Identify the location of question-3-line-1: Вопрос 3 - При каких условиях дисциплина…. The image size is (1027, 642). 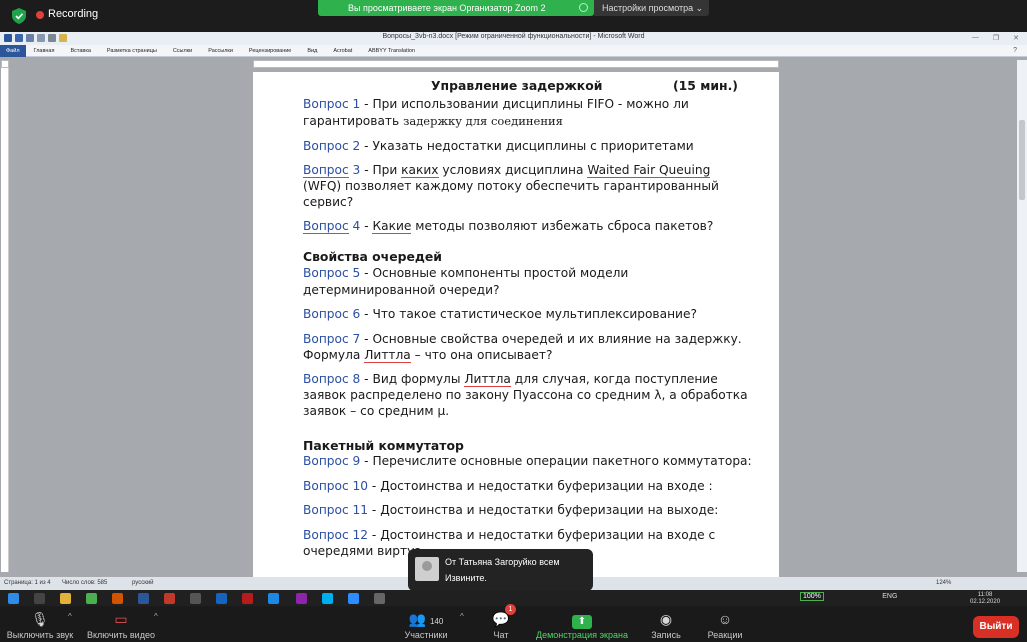
(507, 170).